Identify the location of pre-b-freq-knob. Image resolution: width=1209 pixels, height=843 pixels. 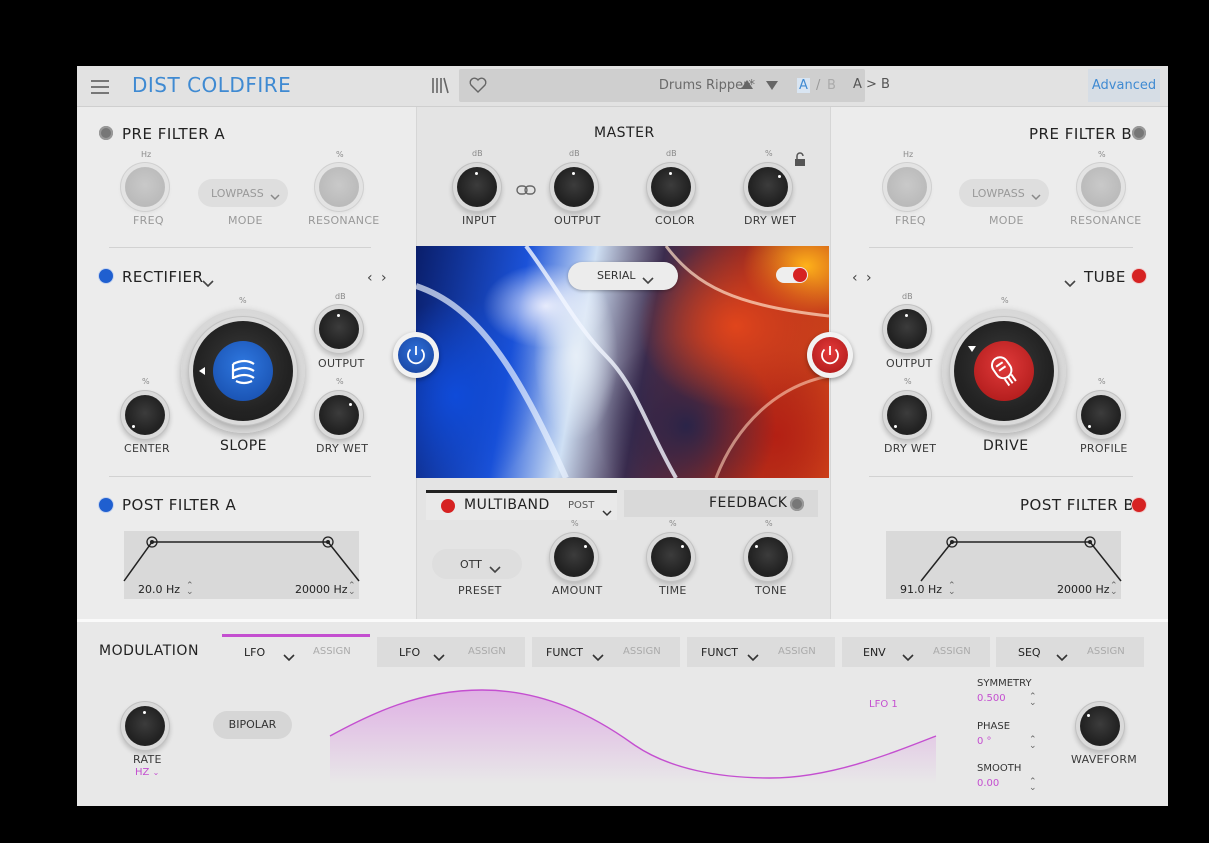
(907, 187).